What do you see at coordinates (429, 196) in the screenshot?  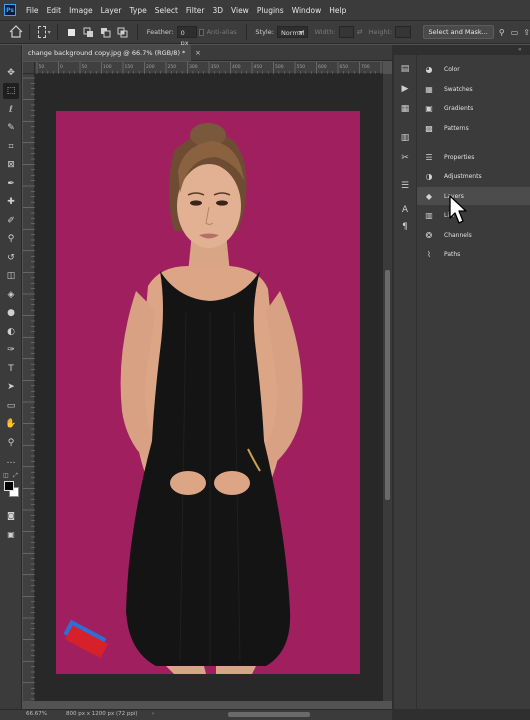 I see `layers-icon: ◆` at bounding box center [429, 196].